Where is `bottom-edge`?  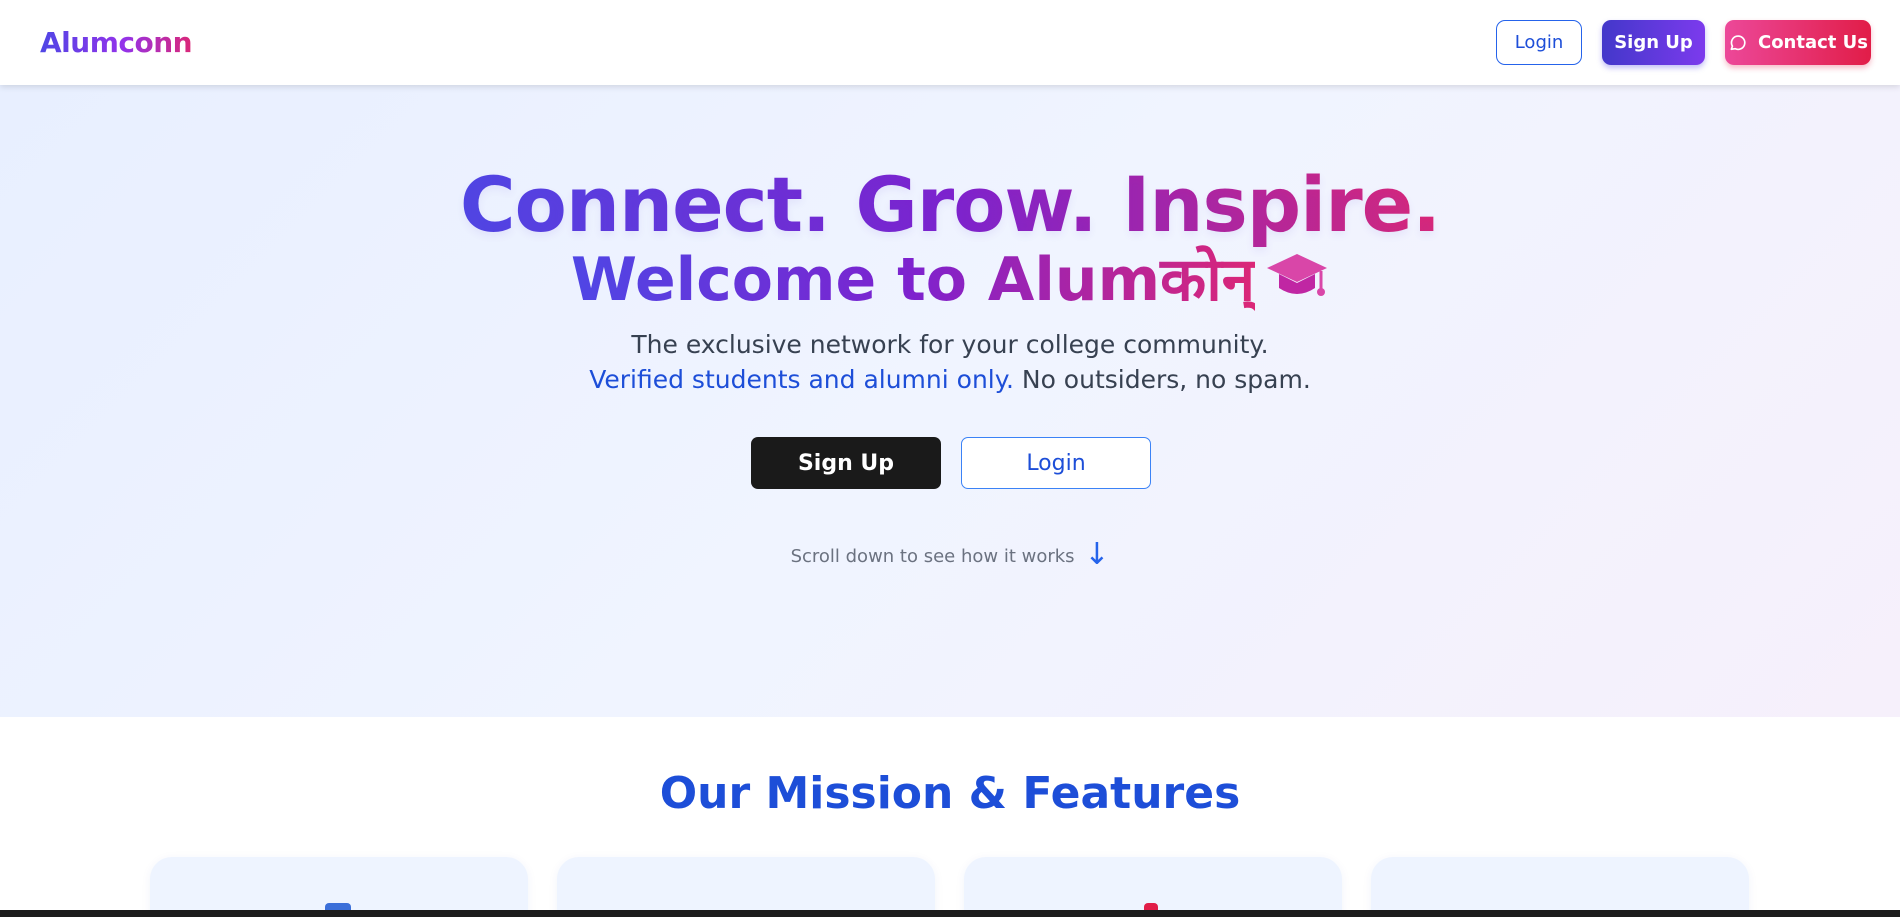
bottom-edge is located at coordinates (950, 913).